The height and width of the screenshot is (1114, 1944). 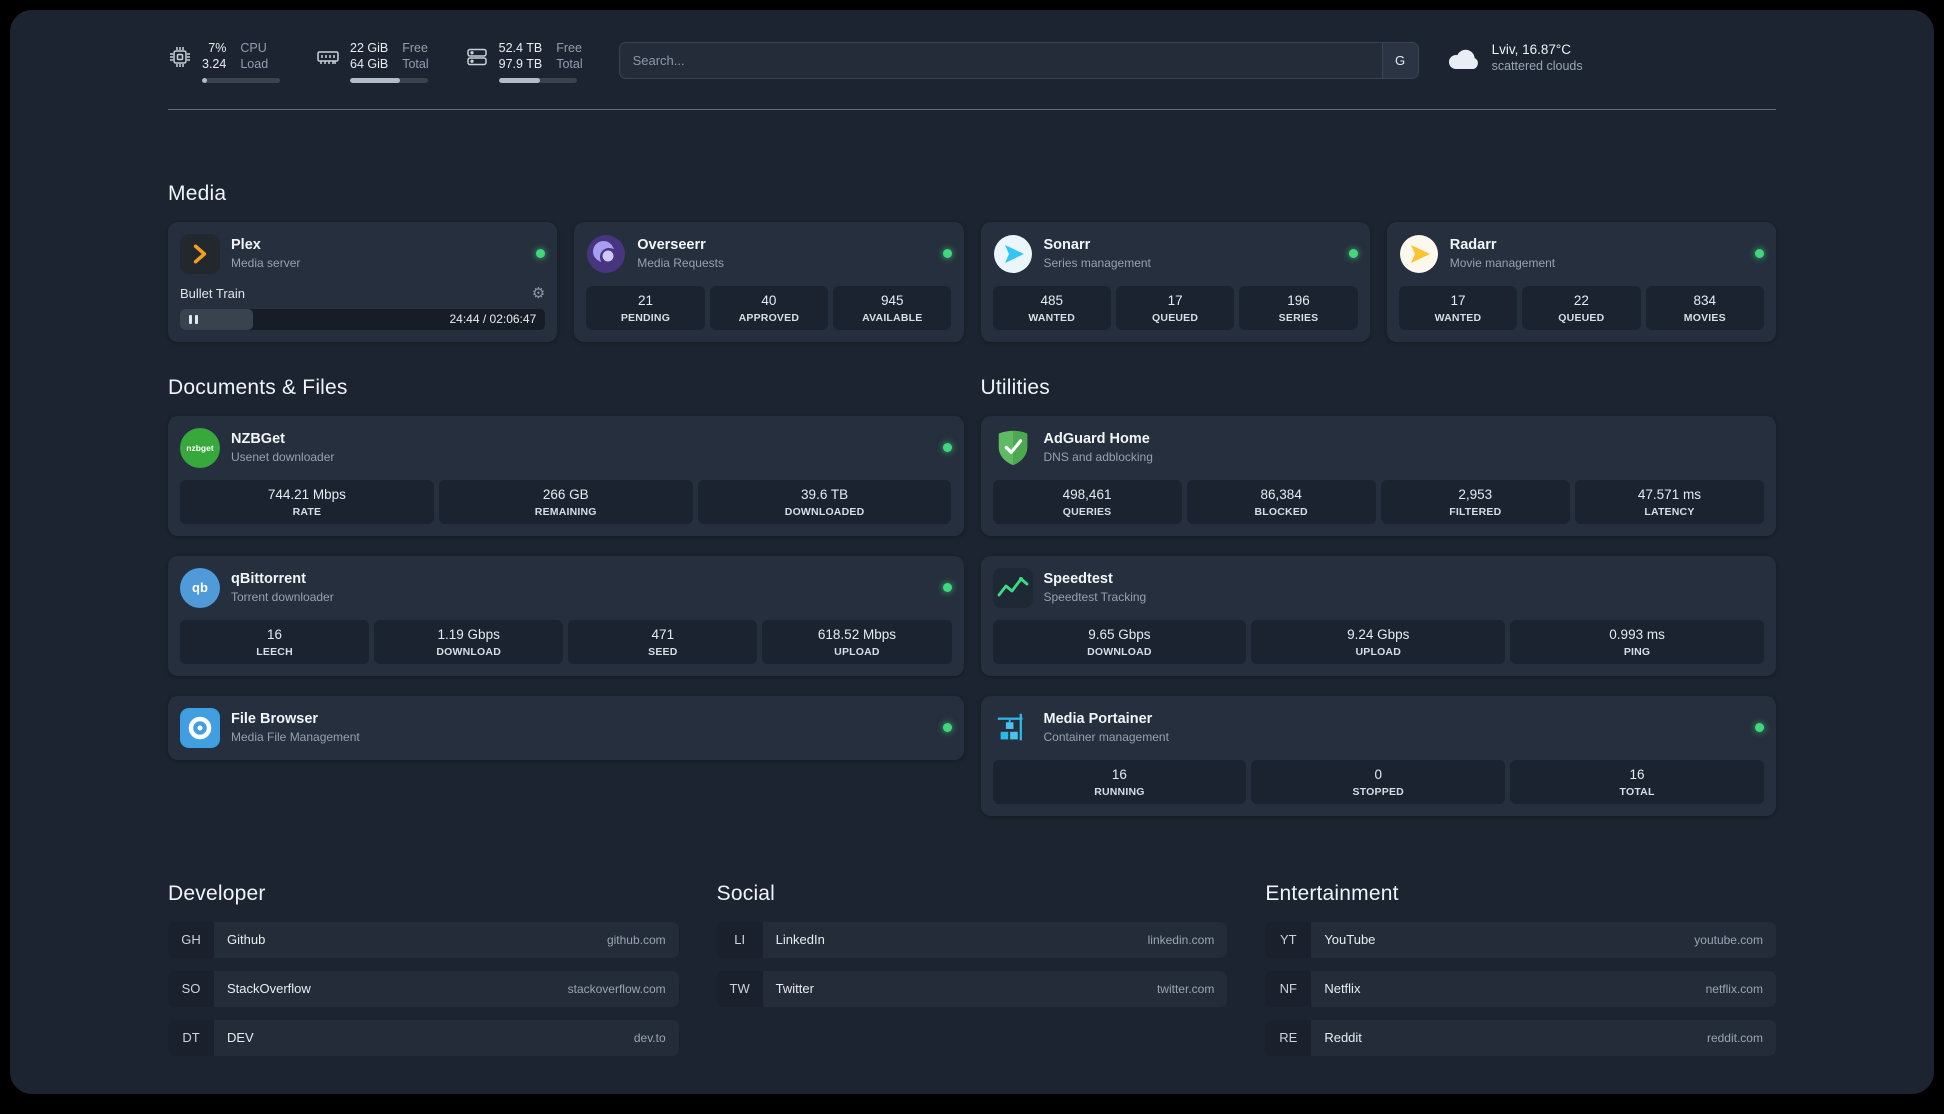 I want to click on service-name: NZBGet, so click(x=258, y=439).